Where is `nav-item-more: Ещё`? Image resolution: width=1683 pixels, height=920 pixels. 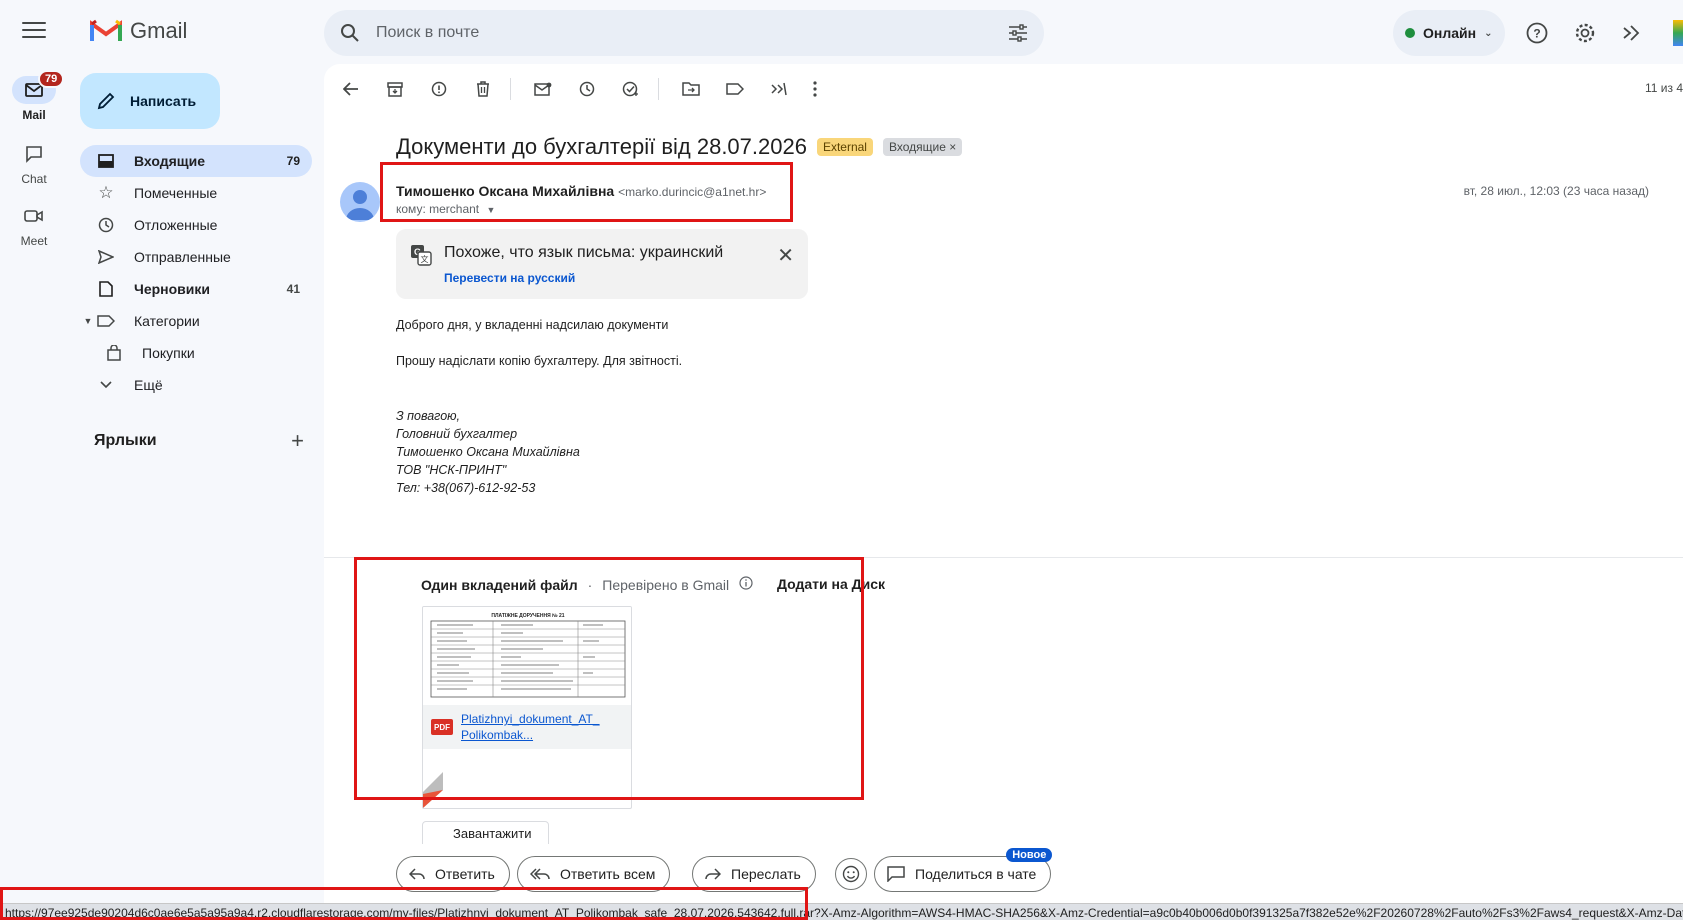
nav-item-more: Ещё is located at coordinates (196, 385).